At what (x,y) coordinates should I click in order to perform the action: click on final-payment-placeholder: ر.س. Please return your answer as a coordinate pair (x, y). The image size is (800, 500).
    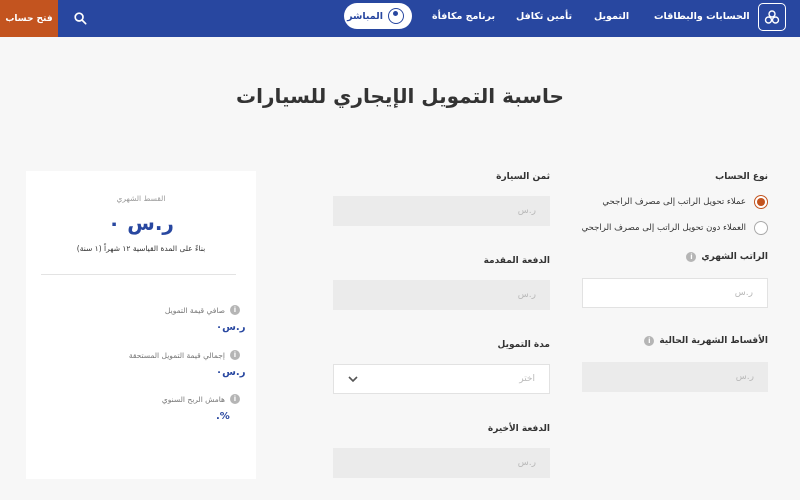
    Looking at the image, I should click on (526, 463).